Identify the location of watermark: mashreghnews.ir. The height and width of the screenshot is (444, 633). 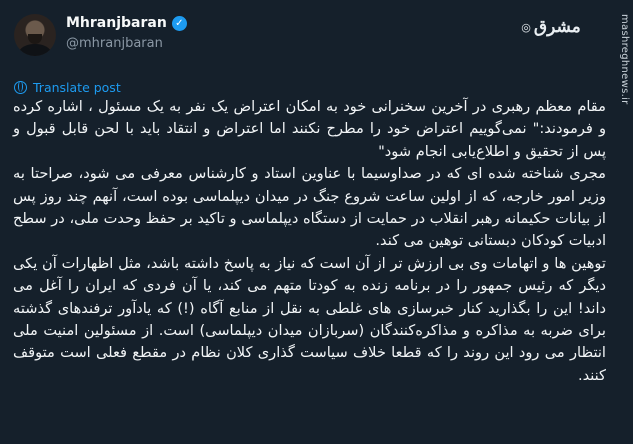
(624, 59).